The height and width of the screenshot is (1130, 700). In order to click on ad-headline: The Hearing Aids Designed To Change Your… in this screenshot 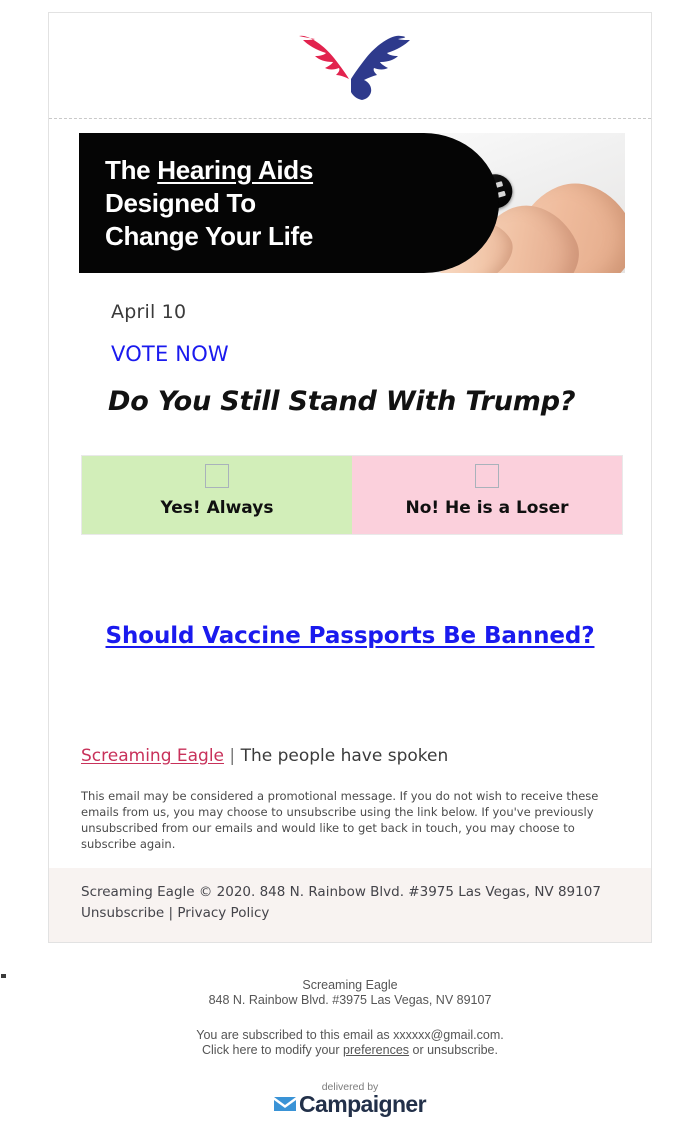, I will do `click(209, 203)`.